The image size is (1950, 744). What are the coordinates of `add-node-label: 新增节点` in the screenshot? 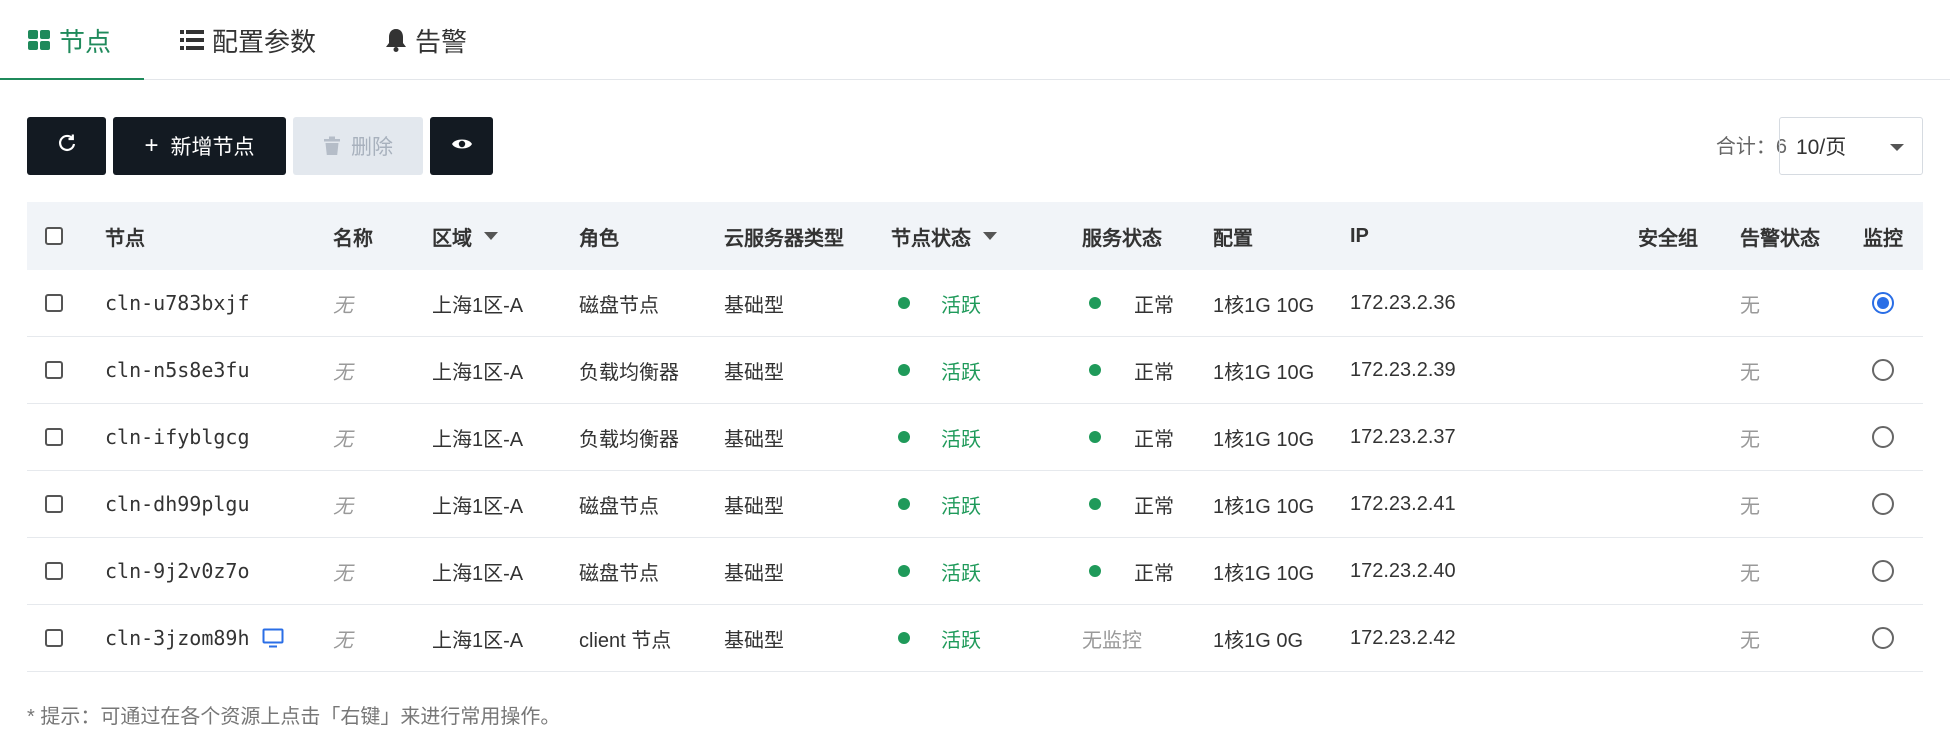 It's located at (212, 147).